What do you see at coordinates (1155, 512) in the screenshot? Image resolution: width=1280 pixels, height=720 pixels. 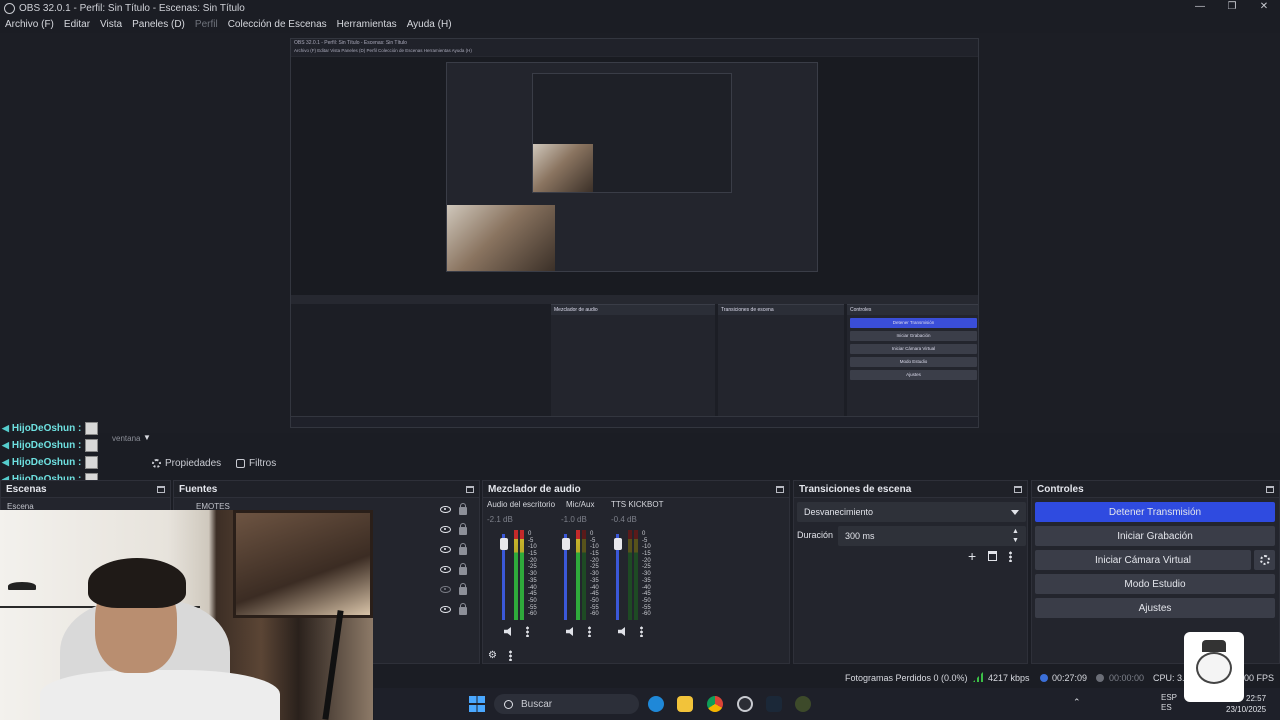 I see `stop-streaming-button: Detener Transmisión` at bounding box center [1155, 512].